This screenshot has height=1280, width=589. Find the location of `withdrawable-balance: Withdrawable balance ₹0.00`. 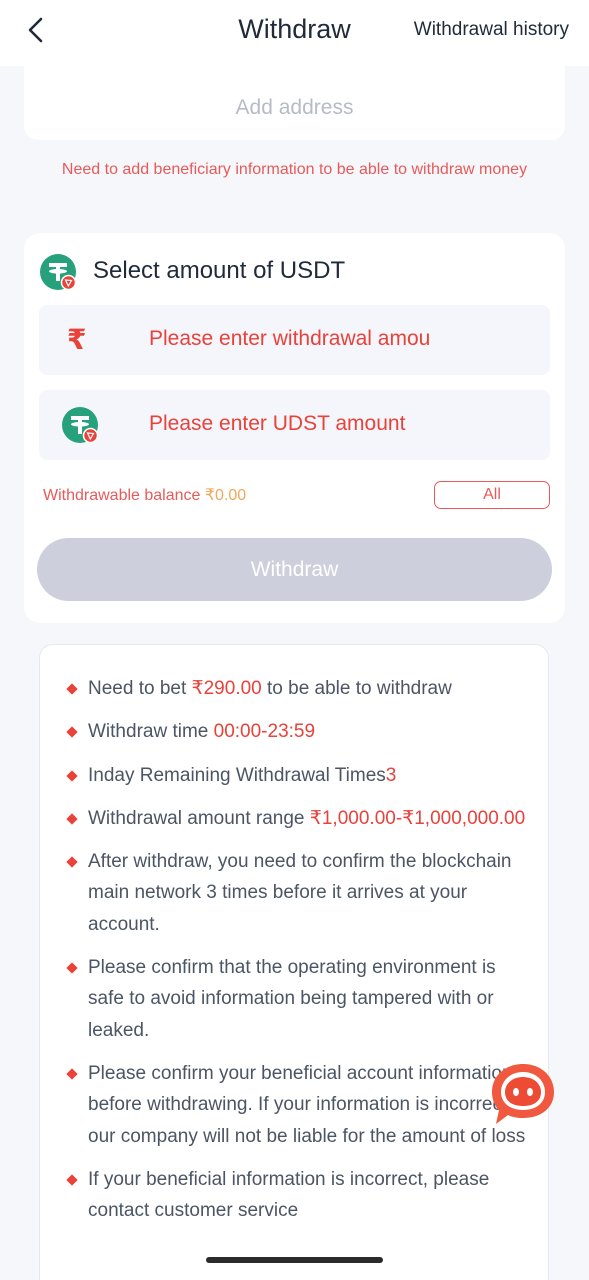

withdrawable-balance: Withdrawable balance ₹0.00 is located at coordinates (144, 495).